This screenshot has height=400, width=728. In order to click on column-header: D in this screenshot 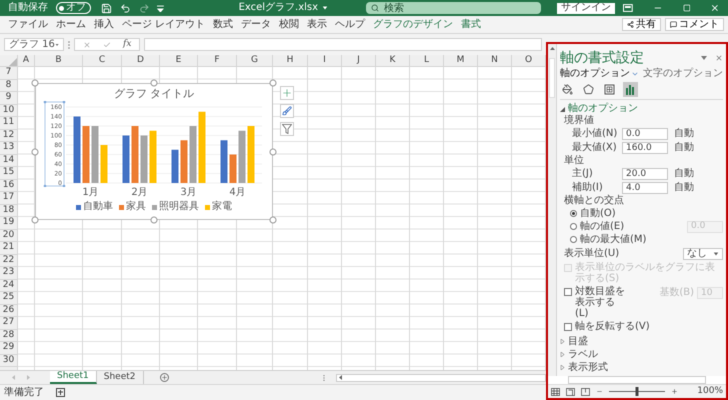, I will do `click(140, 60)`.